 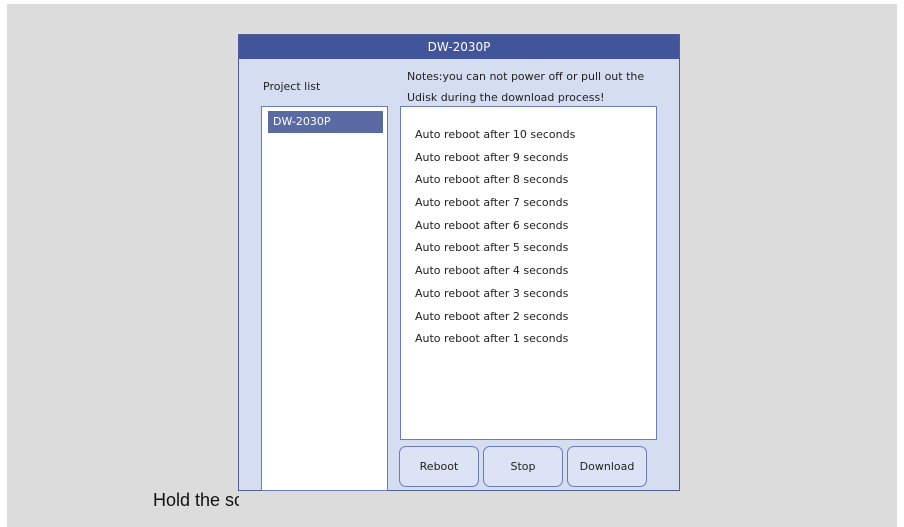 I want to click on log-line: Auto reboot after 2 seconds, so click(x=492, y=316).